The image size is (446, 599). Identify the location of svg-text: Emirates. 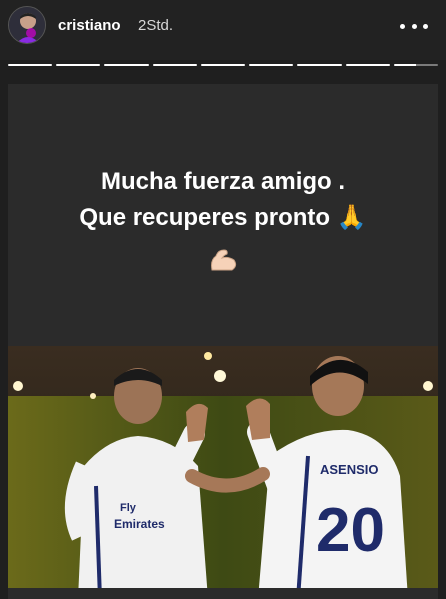
(139, 524).